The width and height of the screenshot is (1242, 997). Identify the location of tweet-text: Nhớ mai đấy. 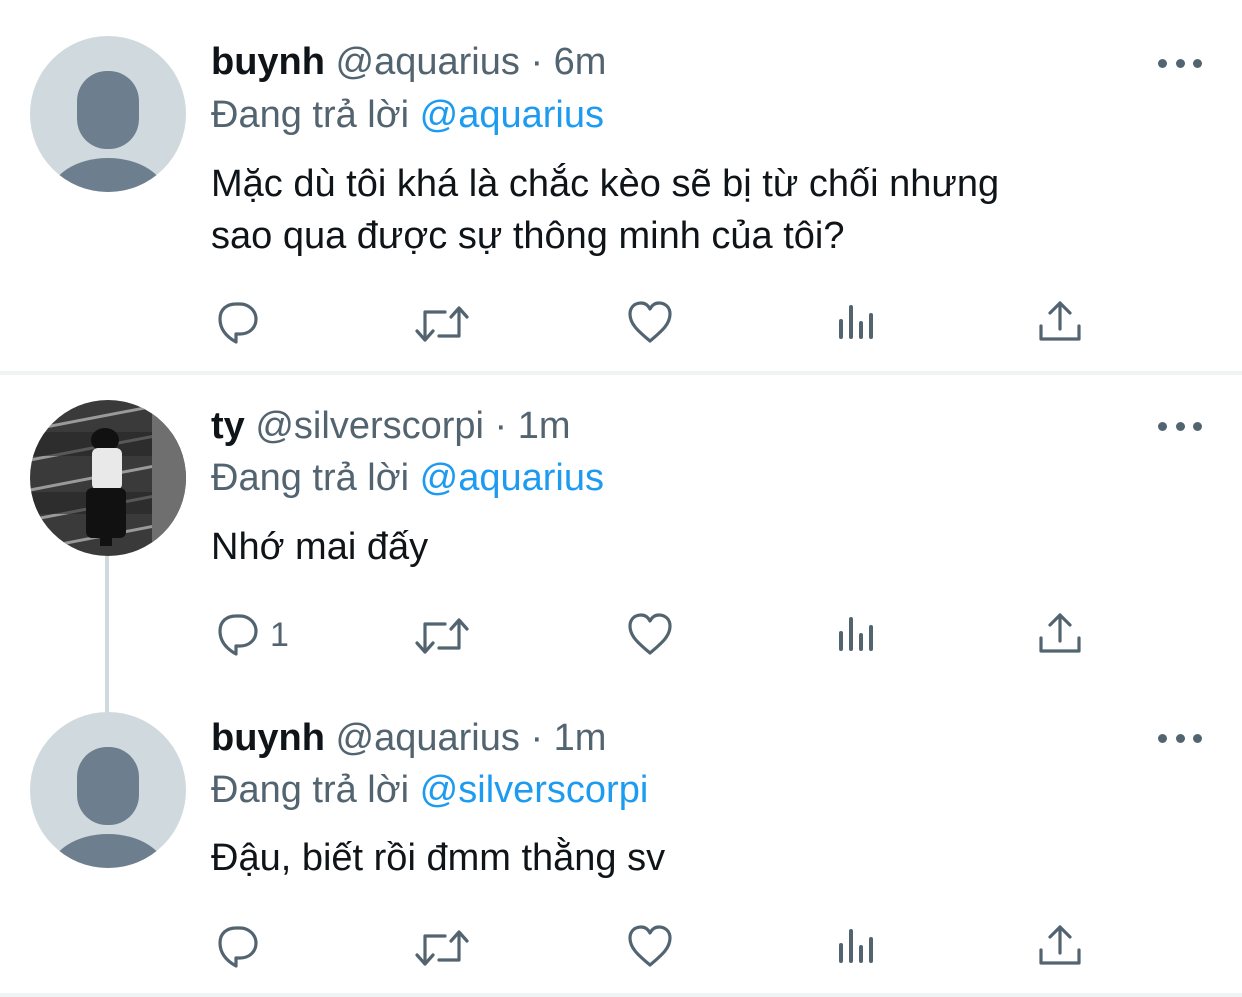
(691, 547).